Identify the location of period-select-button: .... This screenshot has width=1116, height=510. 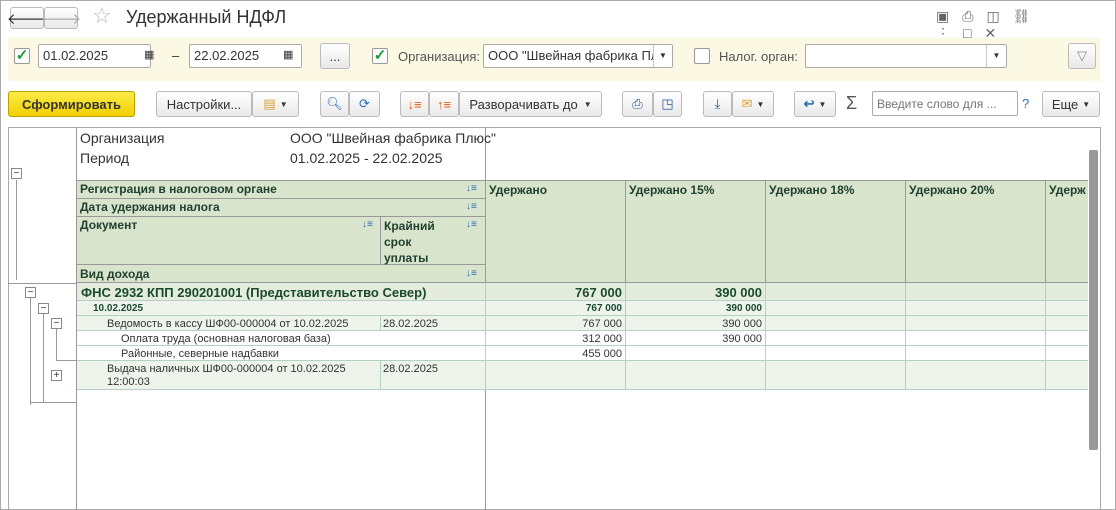
(335, 56).